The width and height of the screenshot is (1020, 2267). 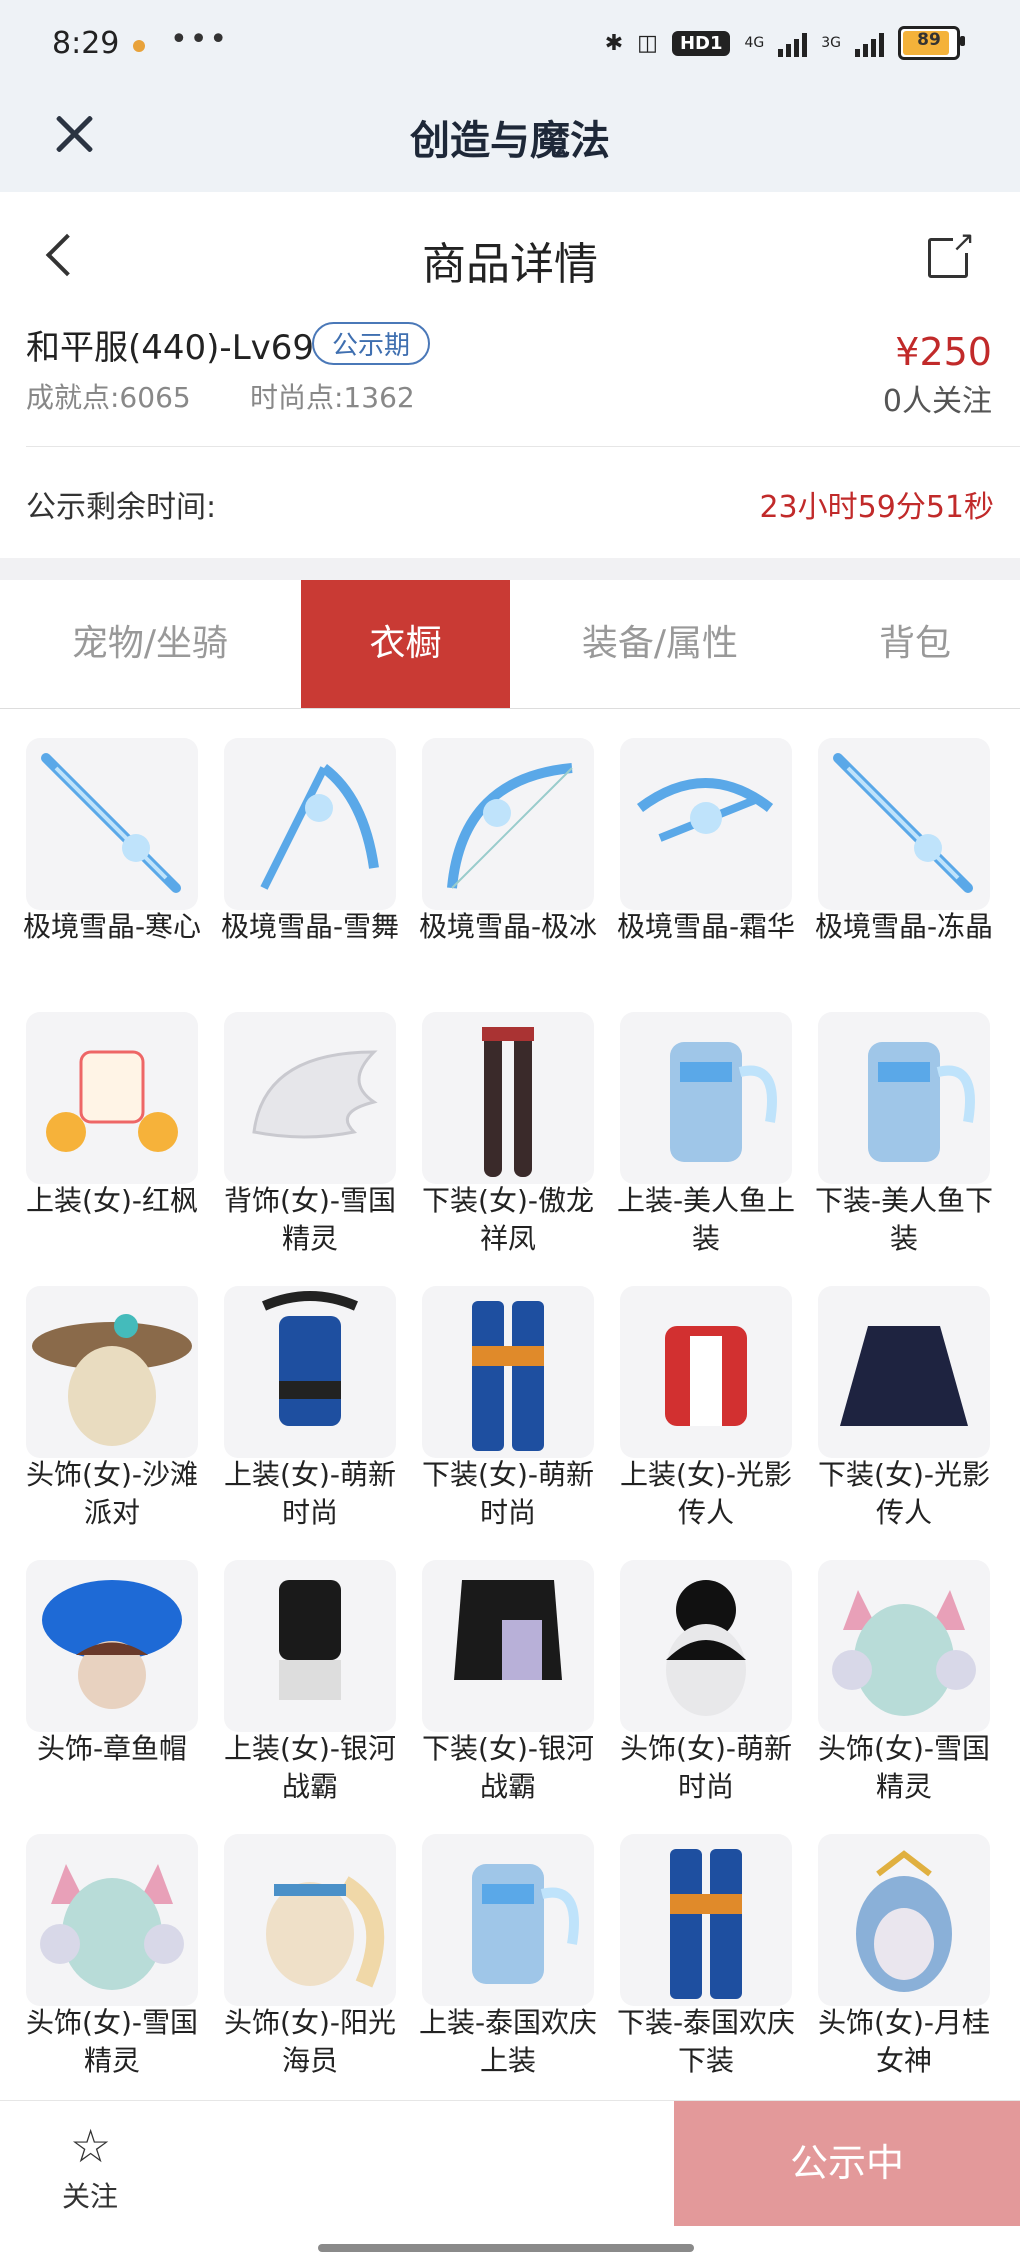 What do you see at coordinates (510, 264) in the screenshot?
I see `page-title: 商品详情` at bounding box center [510, 264].